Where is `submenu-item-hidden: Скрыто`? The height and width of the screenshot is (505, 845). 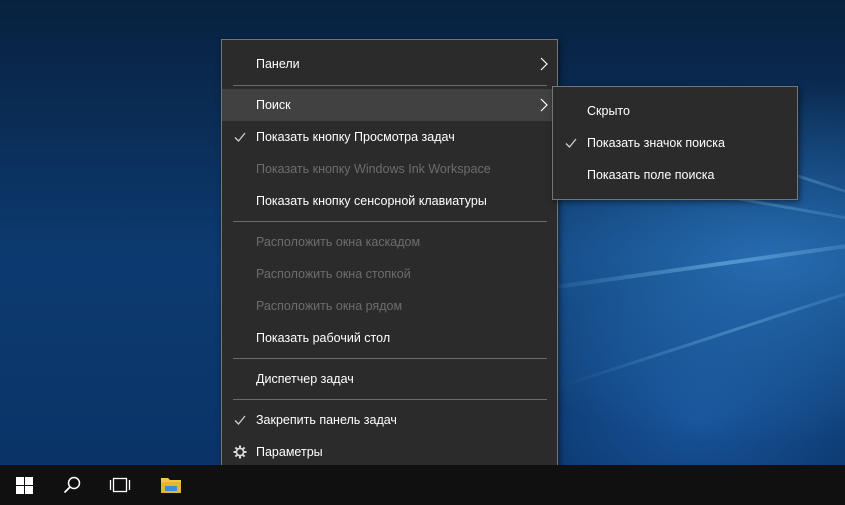
submenu-item-hidden: Скрыто is located at coordinates (675, 111).